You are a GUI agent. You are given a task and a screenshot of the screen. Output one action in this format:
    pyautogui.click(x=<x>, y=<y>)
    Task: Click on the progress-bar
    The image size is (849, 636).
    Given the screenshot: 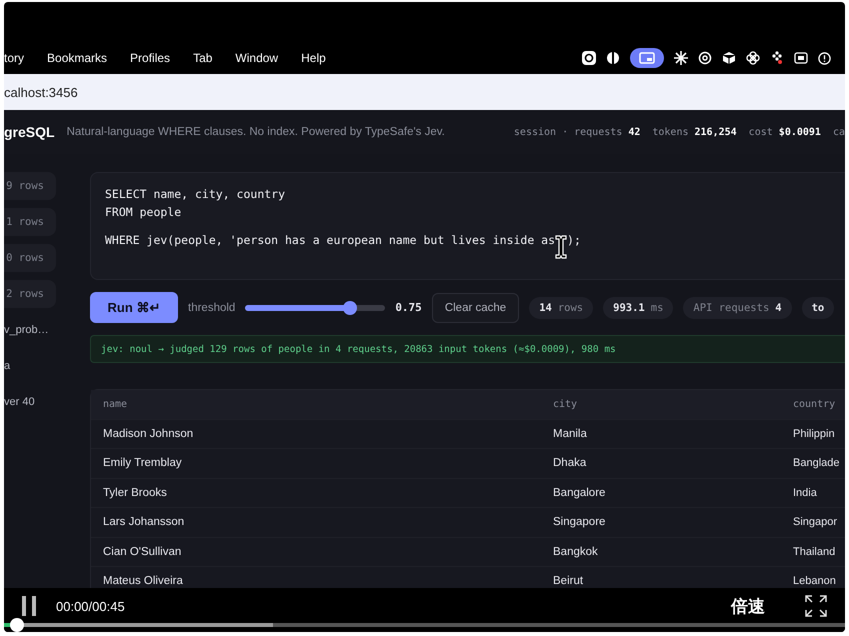 What is the action you would take?
    pyautogui.click(x=424, y=625)
    